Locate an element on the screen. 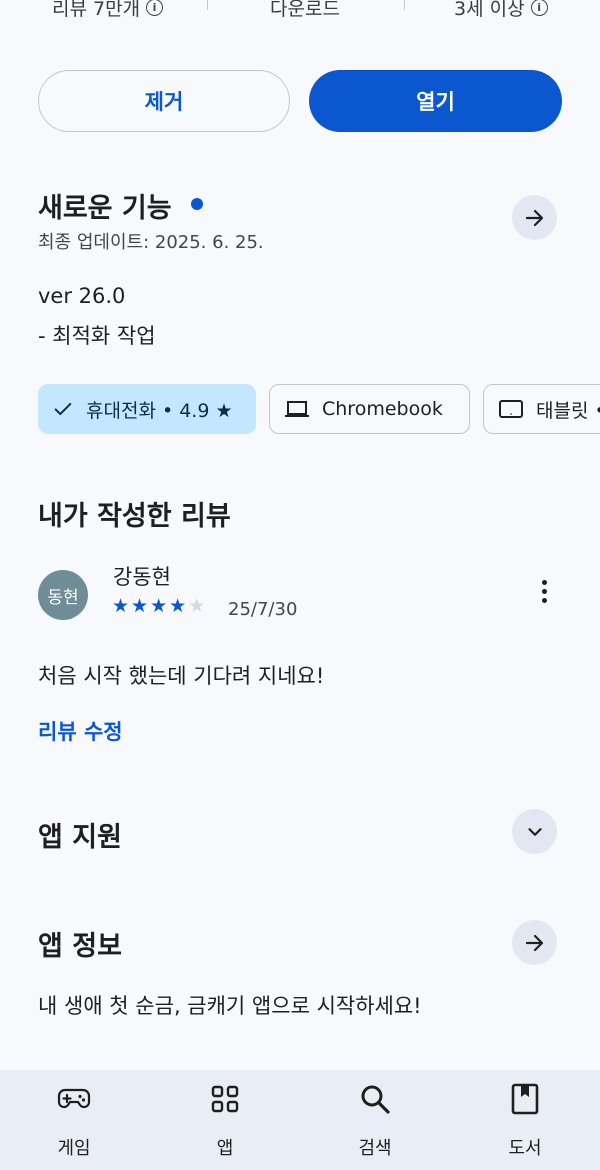  tablet-icon is located at coordinates (511, 409).